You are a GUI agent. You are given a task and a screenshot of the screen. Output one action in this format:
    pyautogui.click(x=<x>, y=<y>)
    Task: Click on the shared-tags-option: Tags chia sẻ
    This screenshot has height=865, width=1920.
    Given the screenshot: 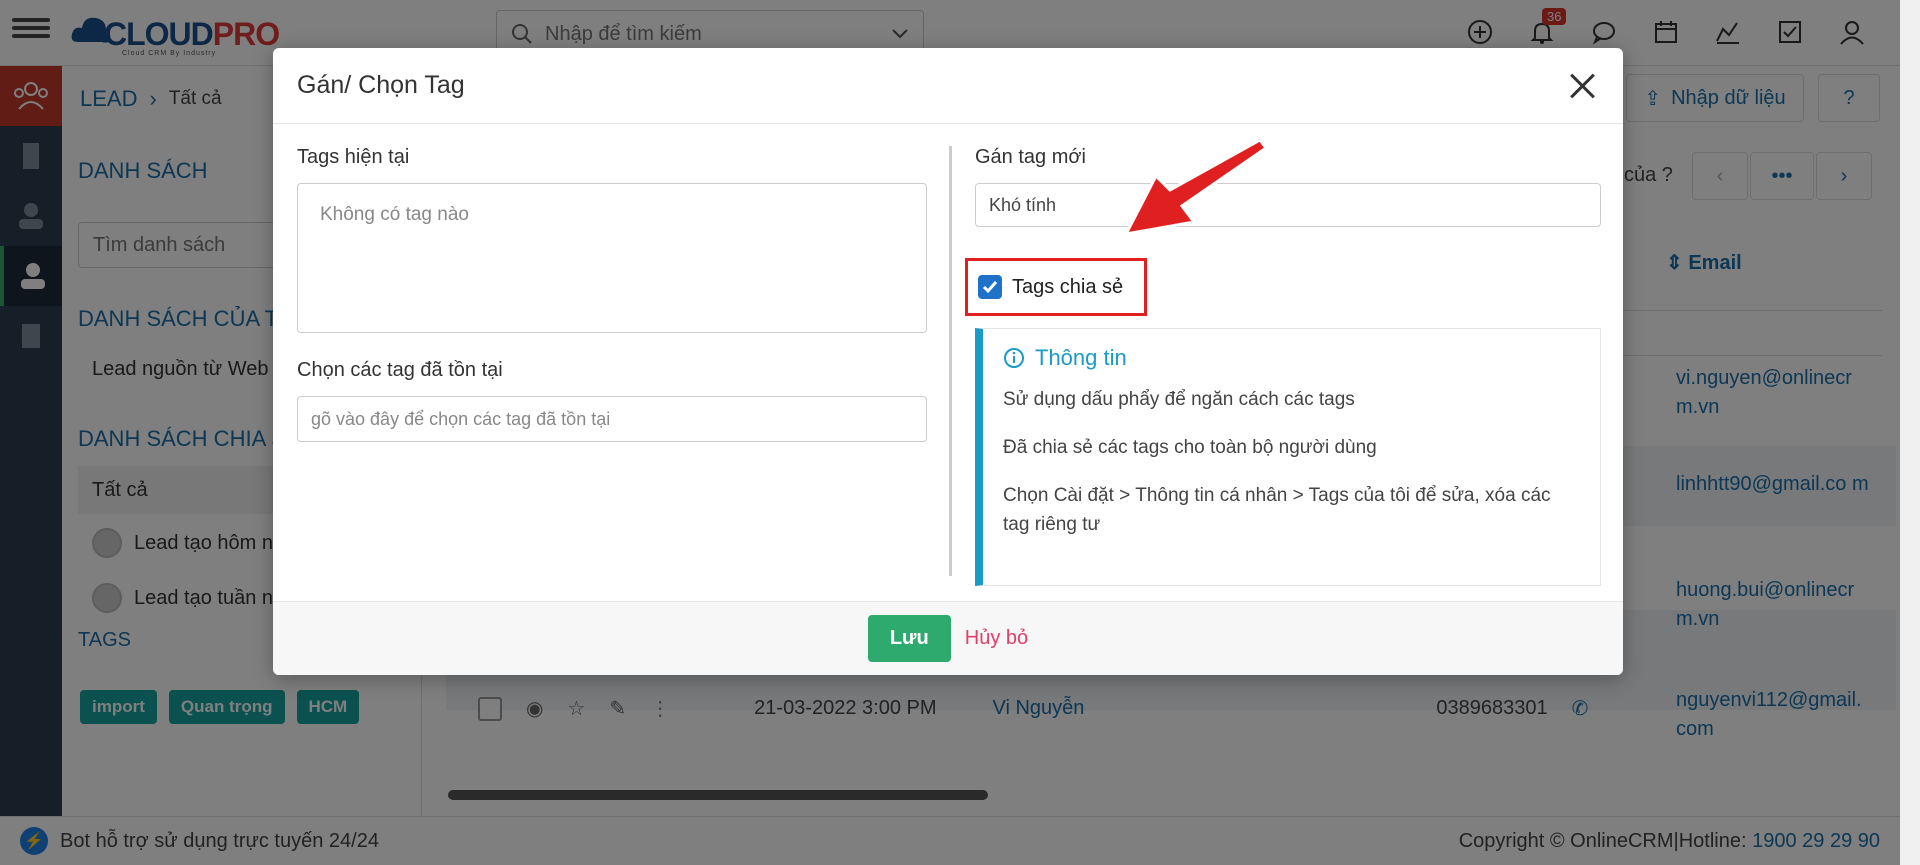 What is the action you would take?
    pyautogui.click(x=1056, y=287)
    